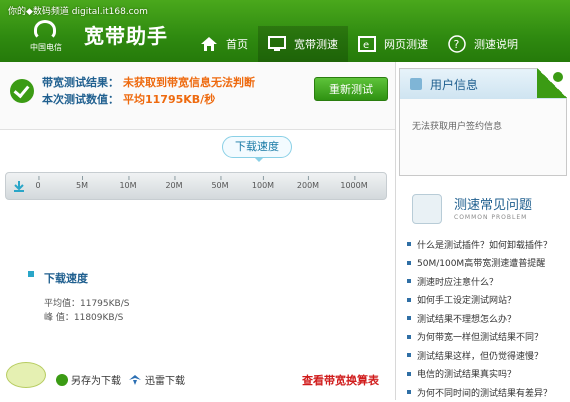 The width and height of the screenshot is (570, 402). What do you see at coordinates (224, 44) in the screenshot?
I see `nav-home: 首页` at bounding box center [224, 44].